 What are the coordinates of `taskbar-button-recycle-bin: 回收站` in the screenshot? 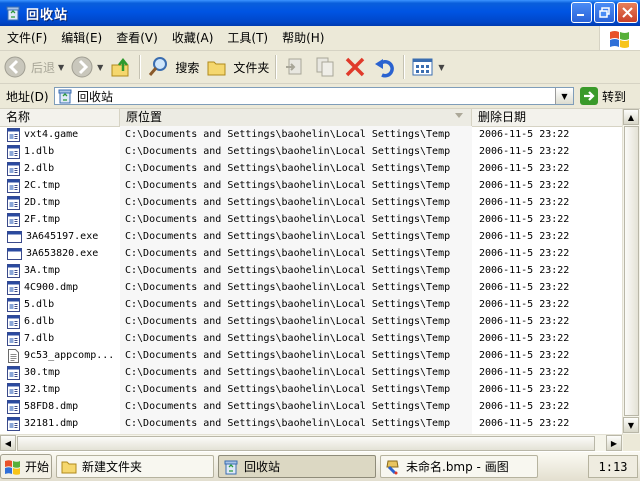 It's located at (297, 466).